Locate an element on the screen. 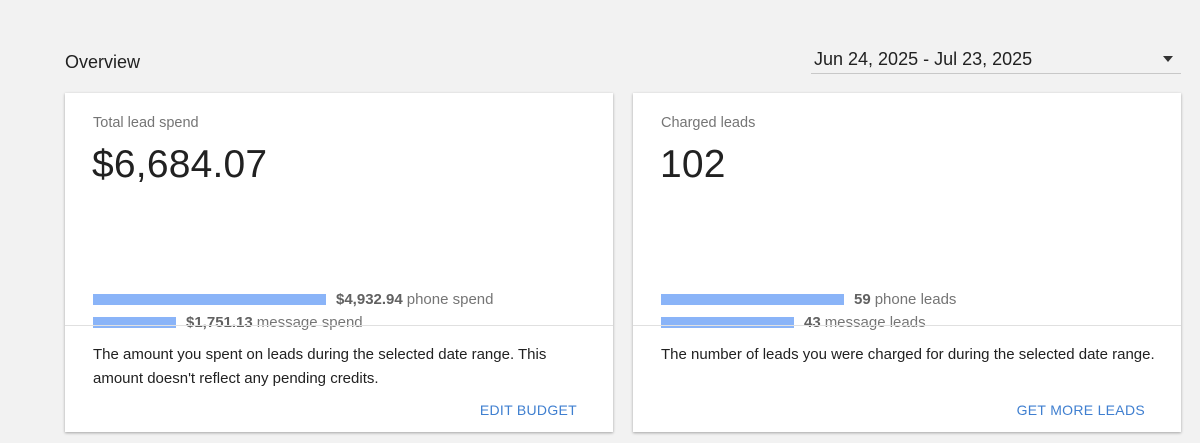 The image size is (1200, 443). phone-leads-value: 59 is located at coordinates (862, 299).